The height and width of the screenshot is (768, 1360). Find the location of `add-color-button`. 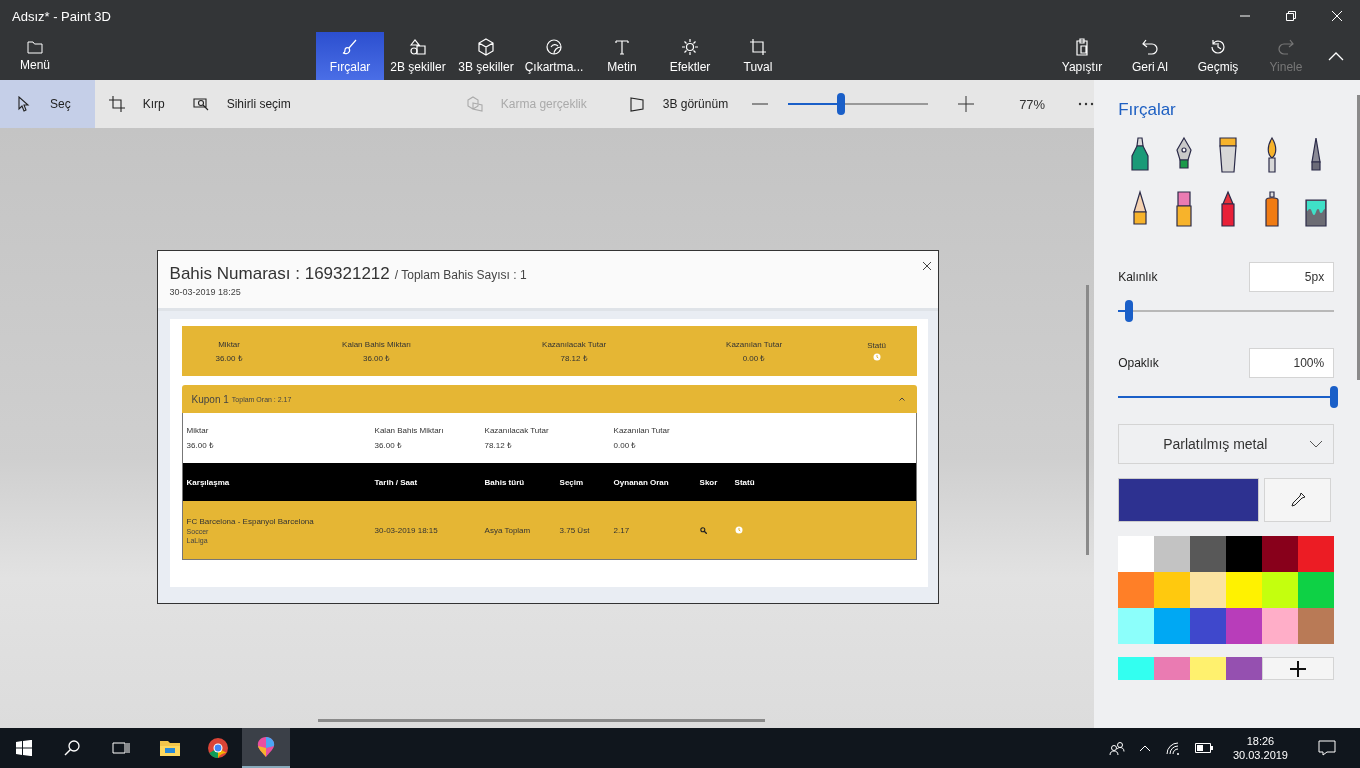

add-color-button is located at coordinates (1298, 668).